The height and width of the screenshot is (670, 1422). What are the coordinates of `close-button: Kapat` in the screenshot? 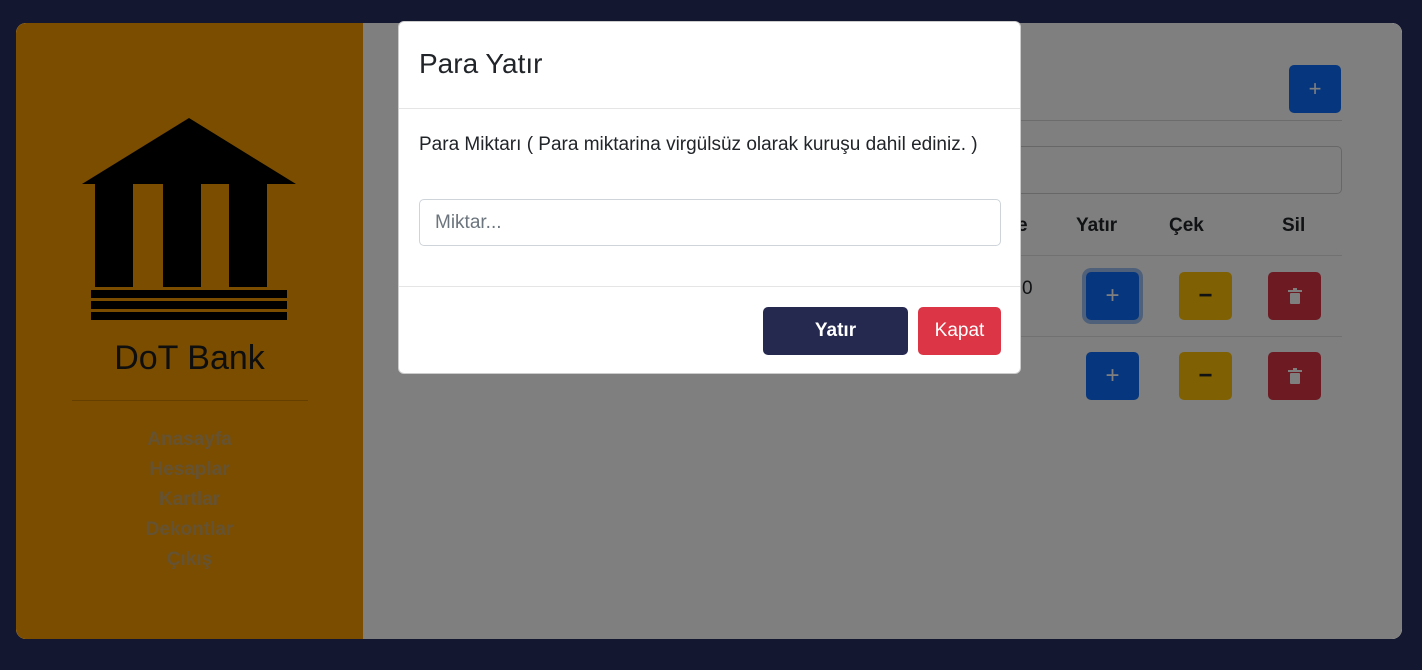 It's located at (959, 331).